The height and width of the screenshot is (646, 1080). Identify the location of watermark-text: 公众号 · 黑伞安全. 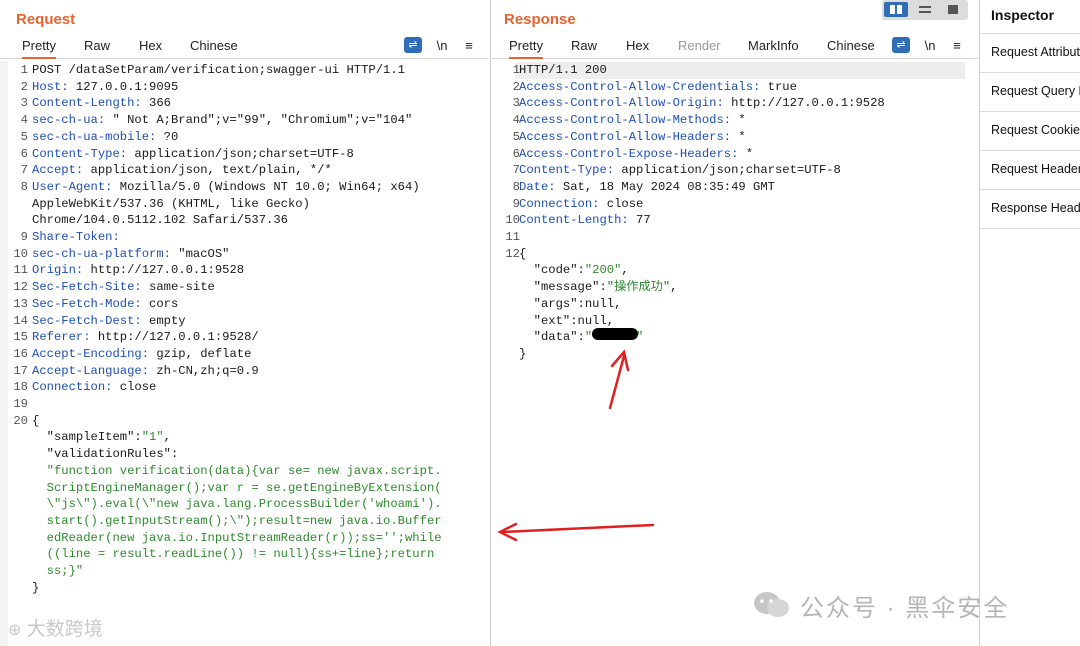
(905, 608).